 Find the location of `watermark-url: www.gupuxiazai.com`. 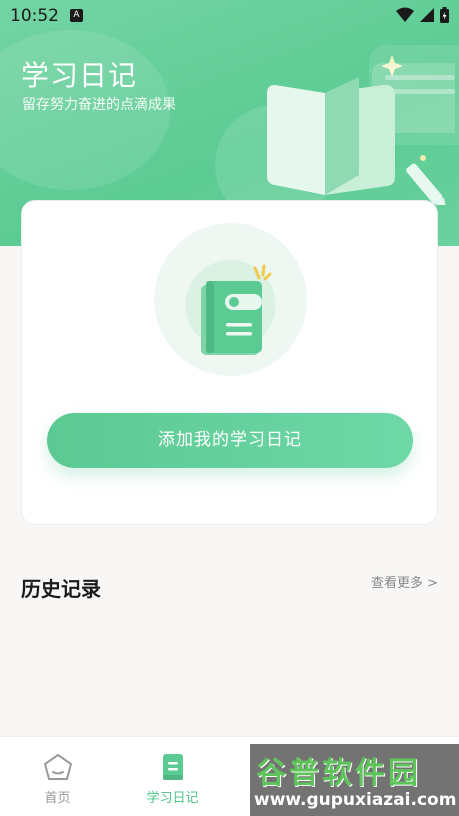

watermark-url: www.gupuxiazai.com is located at coordinates (355, 800).